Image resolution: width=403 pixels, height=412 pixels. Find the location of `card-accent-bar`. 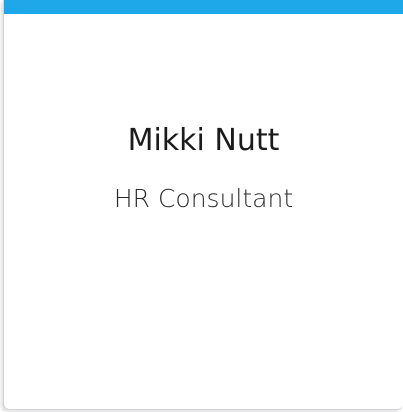

card-accent-bar is located at coordinates (203, 7).